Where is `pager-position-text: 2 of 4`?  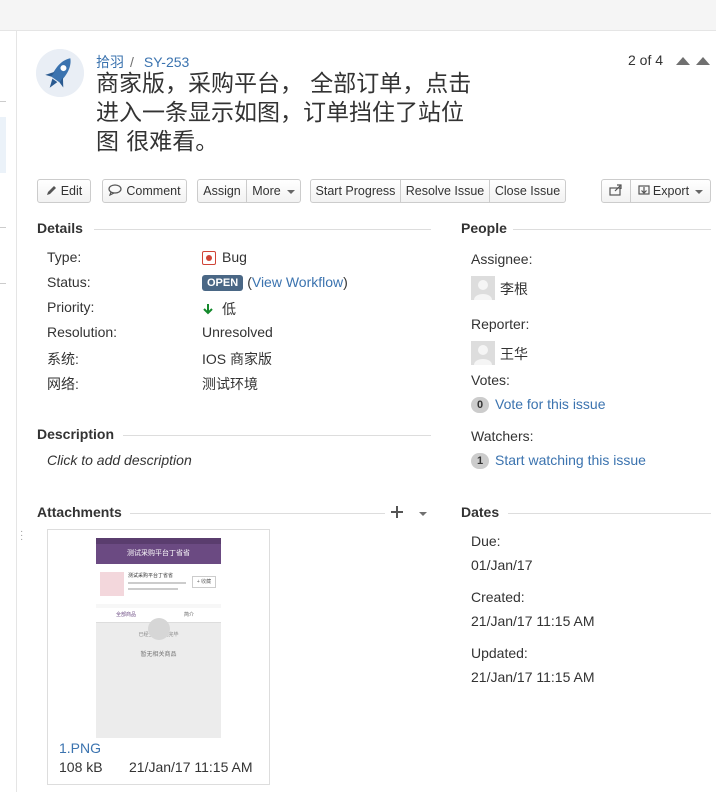
pager-position-text: 2 of 4 is located at coordinates (646, 60).